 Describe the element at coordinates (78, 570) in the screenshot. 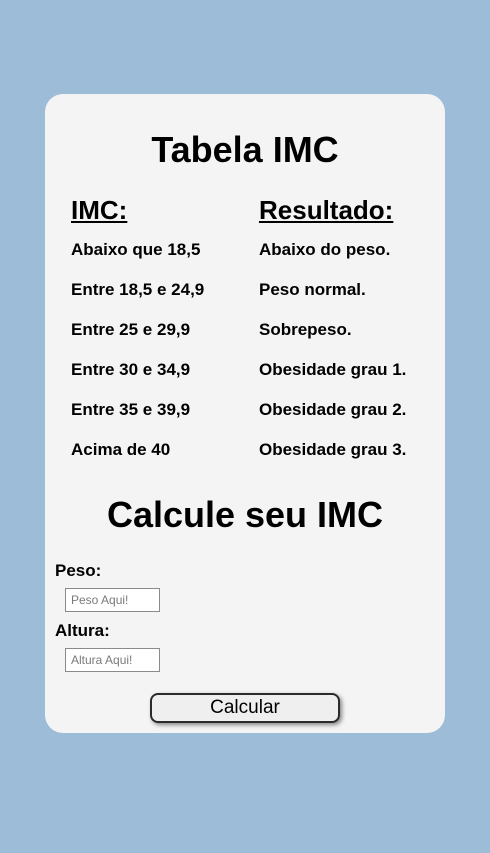

I see `peso-label: Peso:` at that location.